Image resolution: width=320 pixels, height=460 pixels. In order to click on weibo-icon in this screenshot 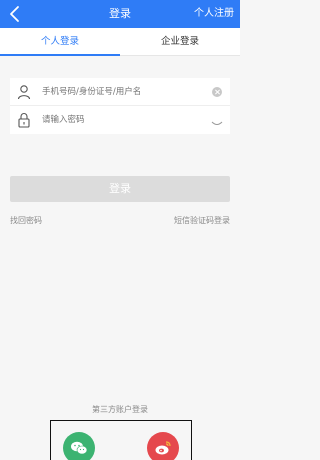, I will do `click(163, 448)`.